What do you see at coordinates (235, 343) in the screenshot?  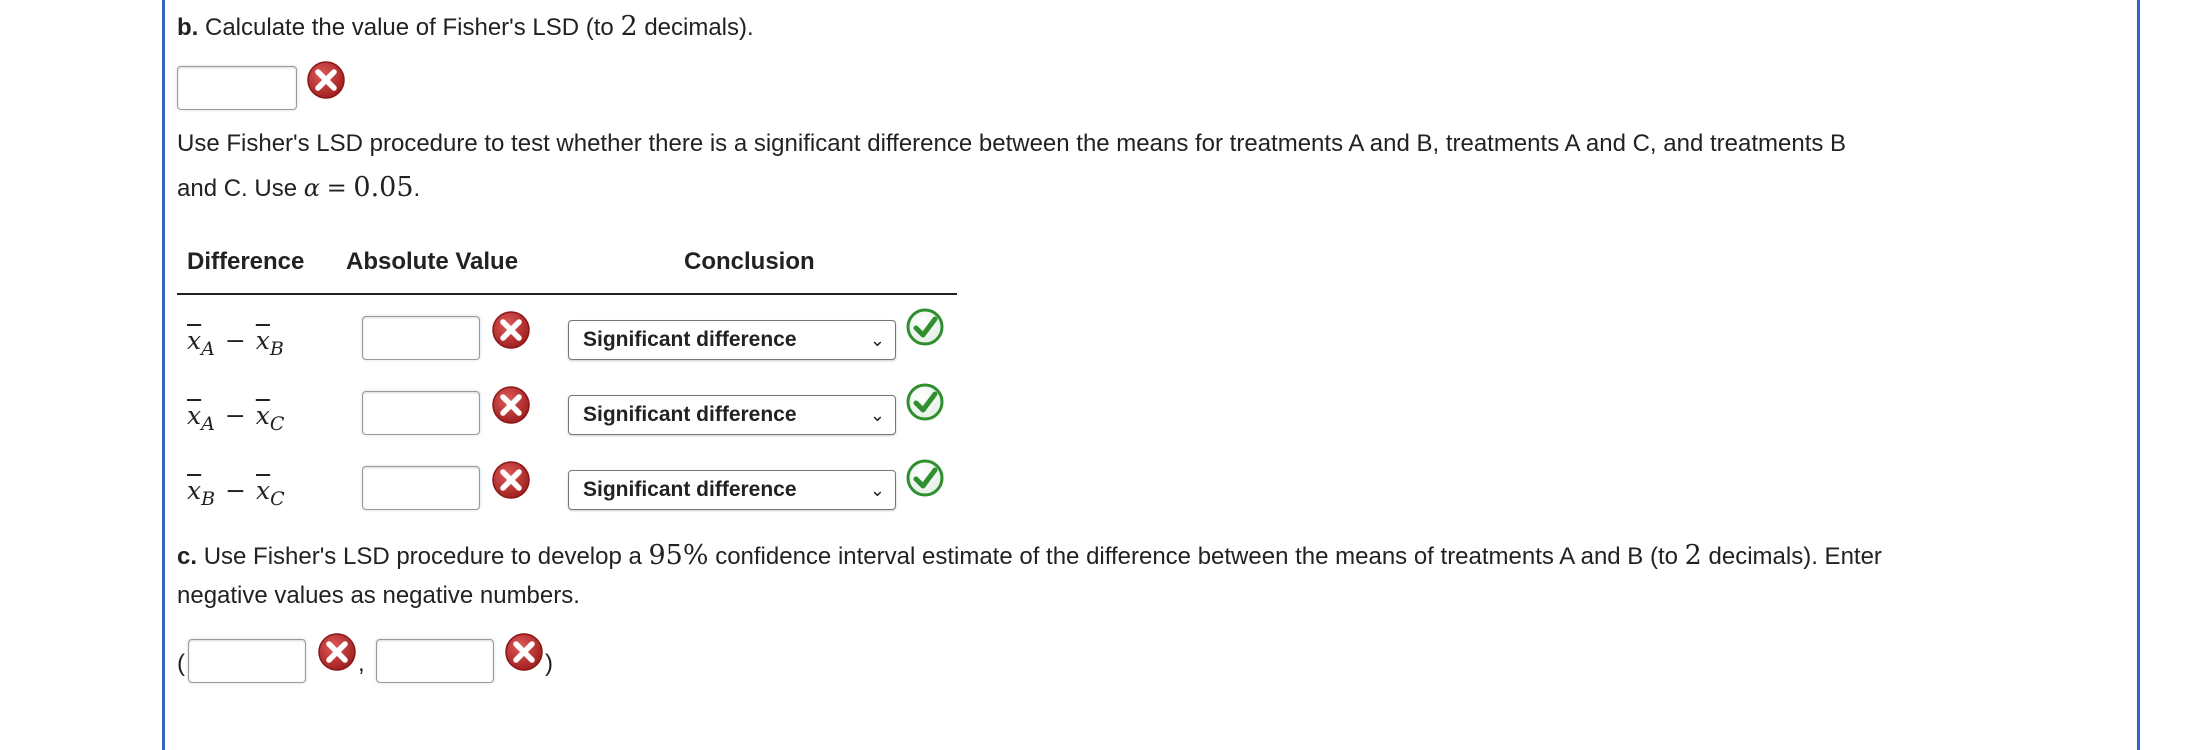 I see `difference-label-ab: xA − xB` at bounding box center [235, 343].